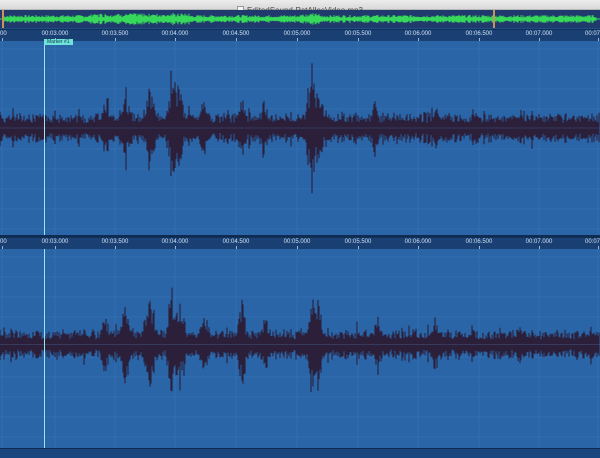  What do you see at coordinates (44, 348) in the screenshot?
I see `marker-line-bottom` at bounding box center [44, 348].